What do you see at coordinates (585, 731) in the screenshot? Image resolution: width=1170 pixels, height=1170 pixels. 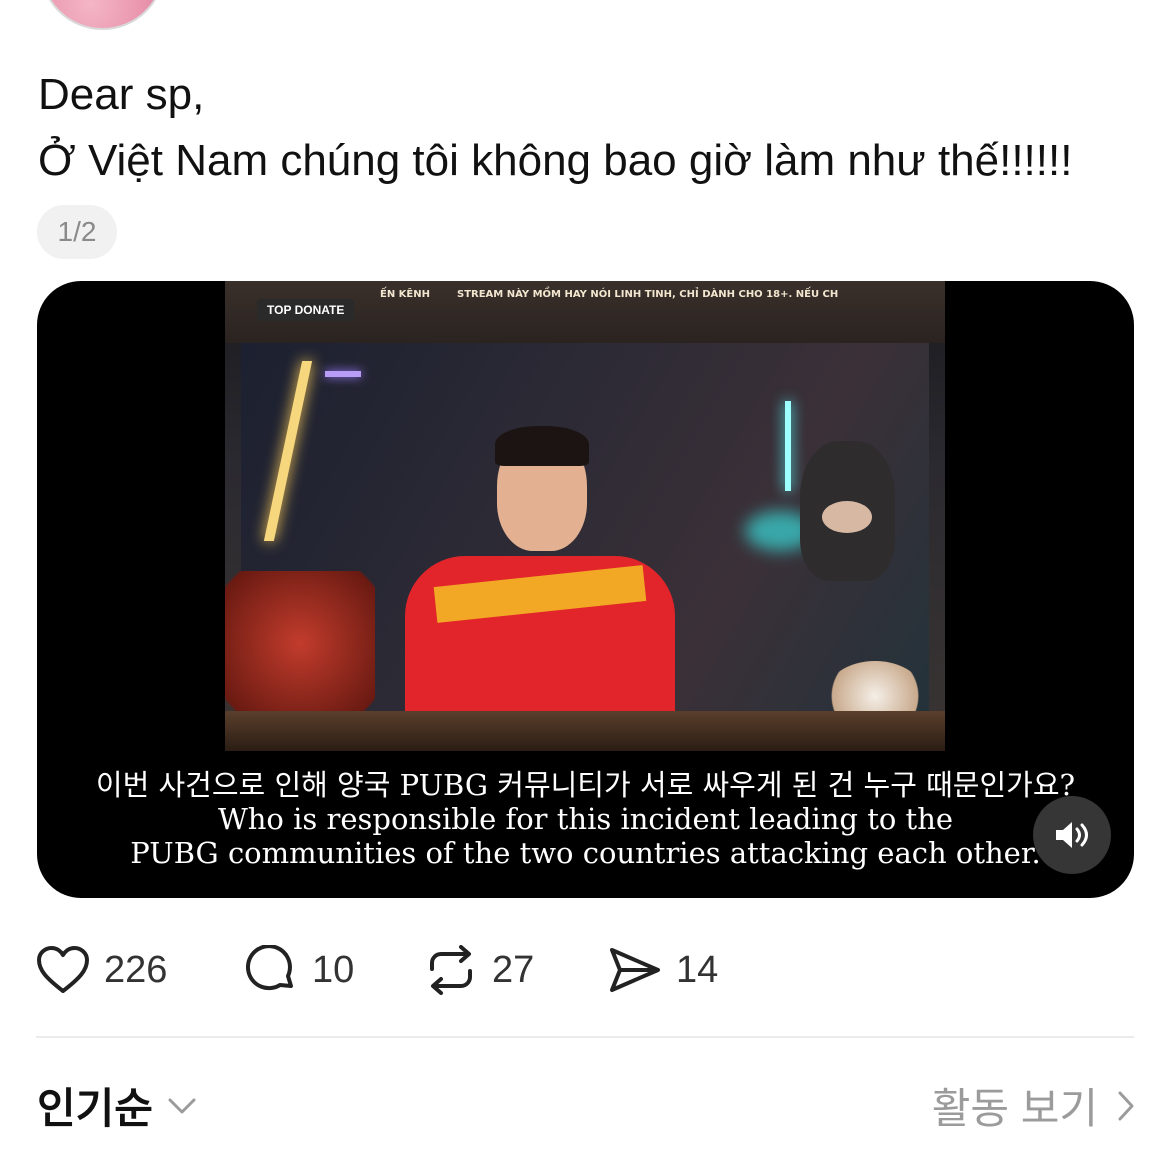 I see `desk` at bounding box center [585, 731].